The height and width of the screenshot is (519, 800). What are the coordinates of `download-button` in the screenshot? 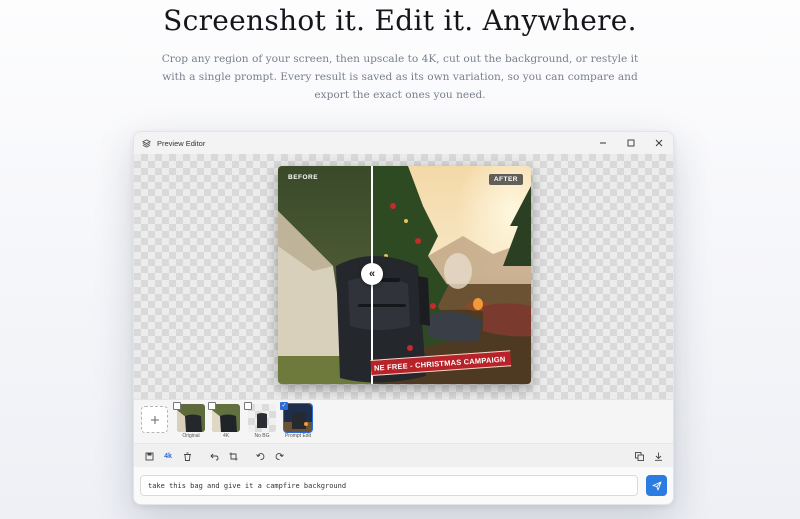 It's located at (658, 456).